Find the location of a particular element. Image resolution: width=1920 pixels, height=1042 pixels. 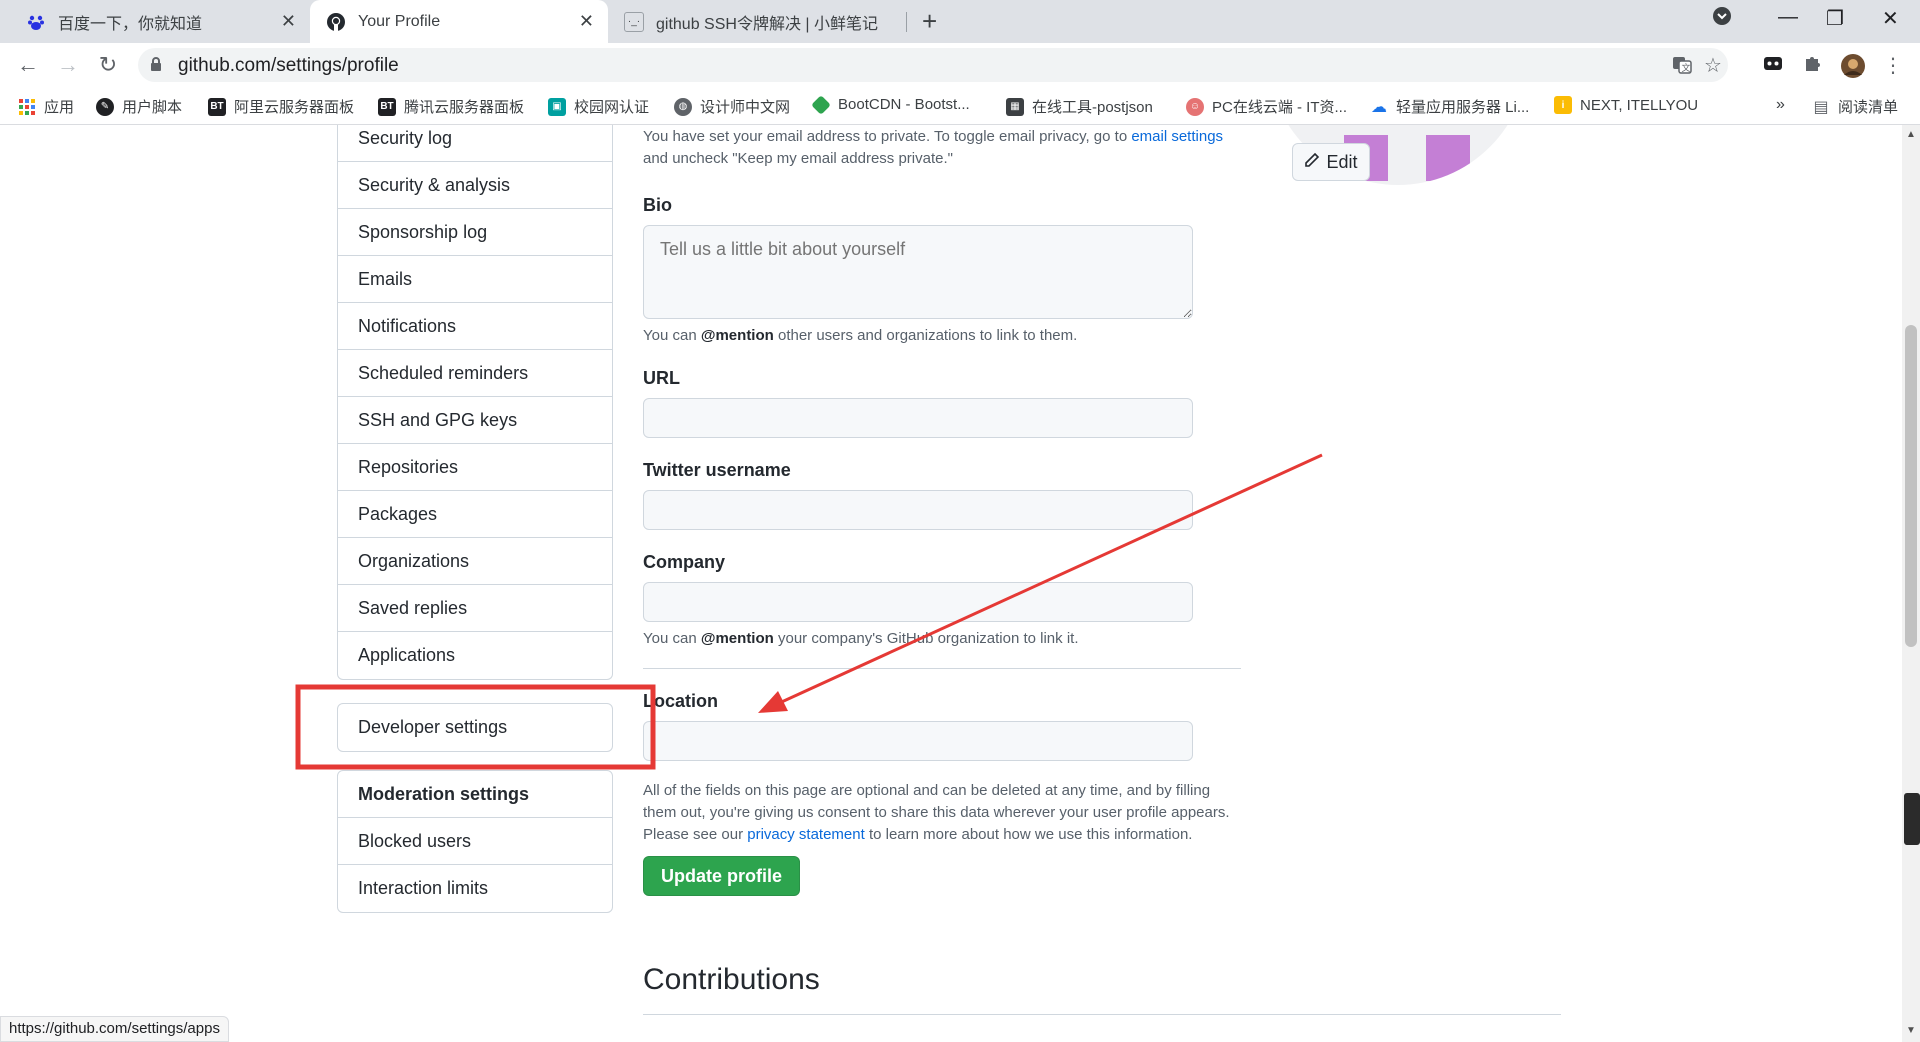

annotation-arrow-head is located at coordinates (773, 702).